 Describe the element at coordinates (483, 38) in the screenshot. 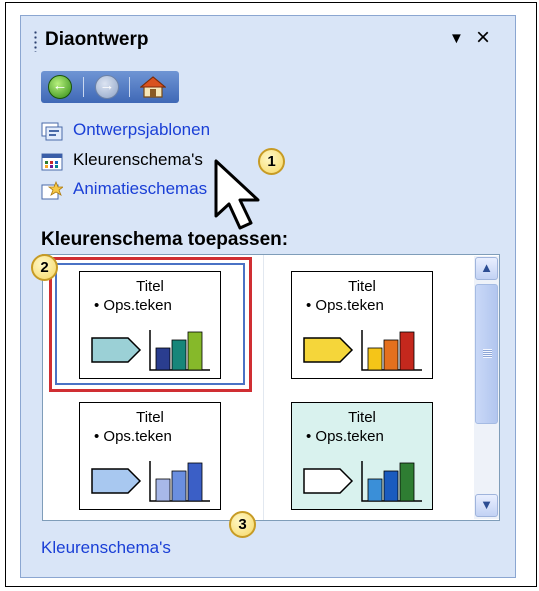

I see `close-icon: ×` at that location.